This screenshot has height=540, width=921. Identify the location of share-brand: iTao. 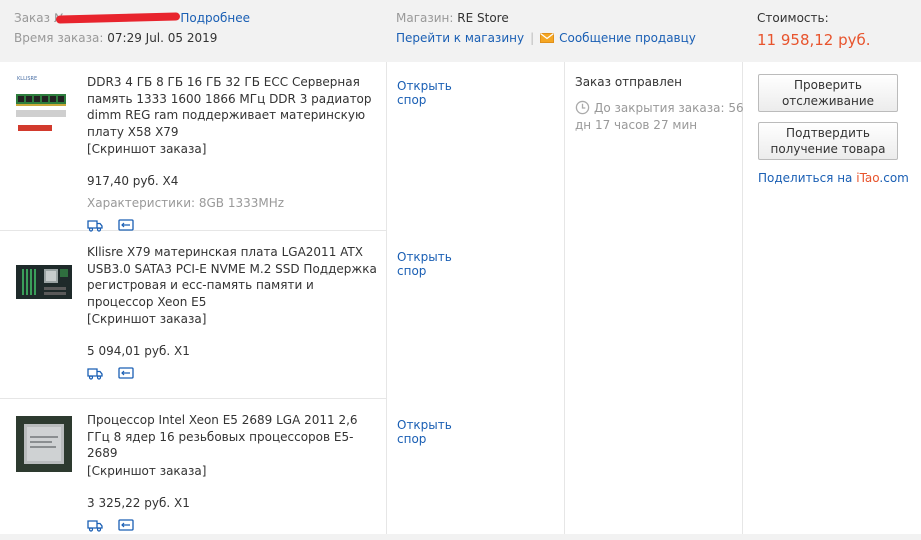
(868, 178).